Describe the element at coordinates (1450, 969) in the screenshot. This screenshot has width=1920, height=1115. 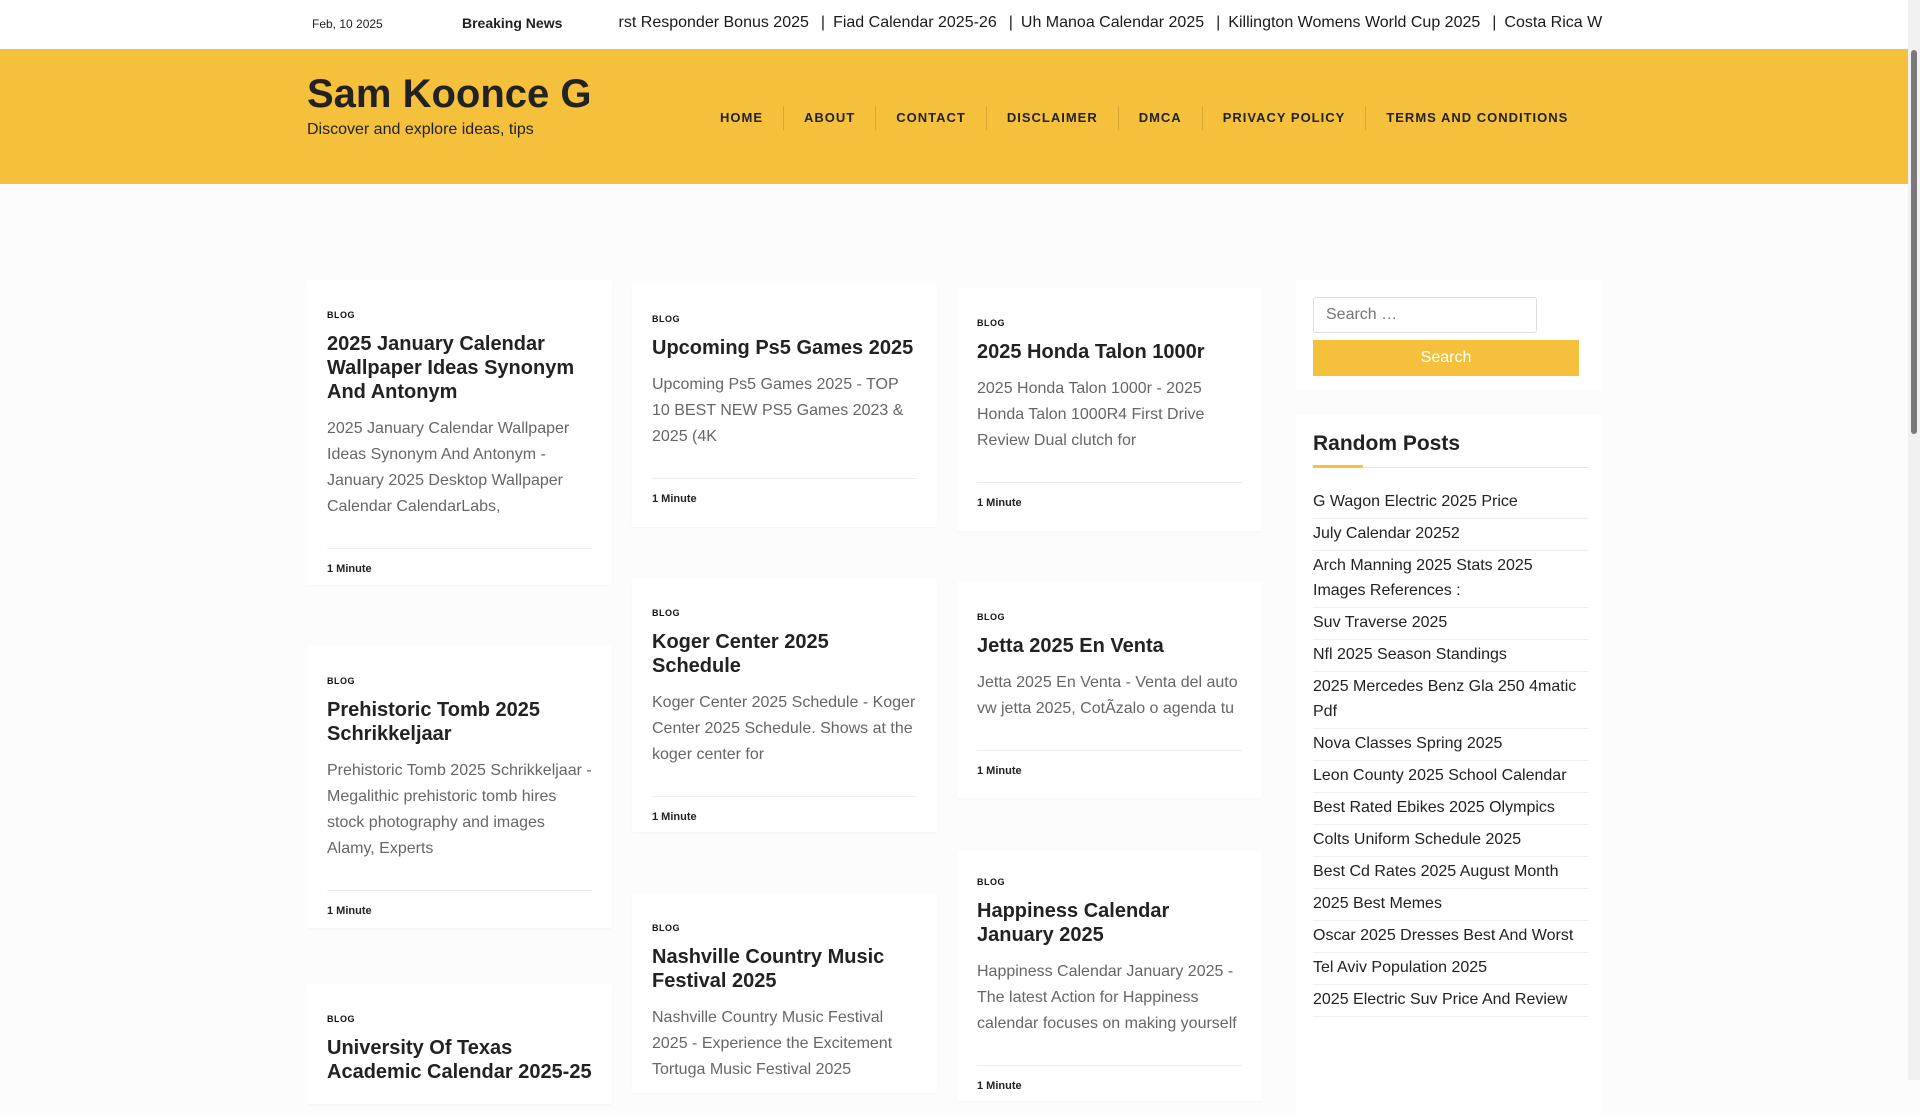
I see `random-post-link: Tel Aviv Population 2025` at that location.